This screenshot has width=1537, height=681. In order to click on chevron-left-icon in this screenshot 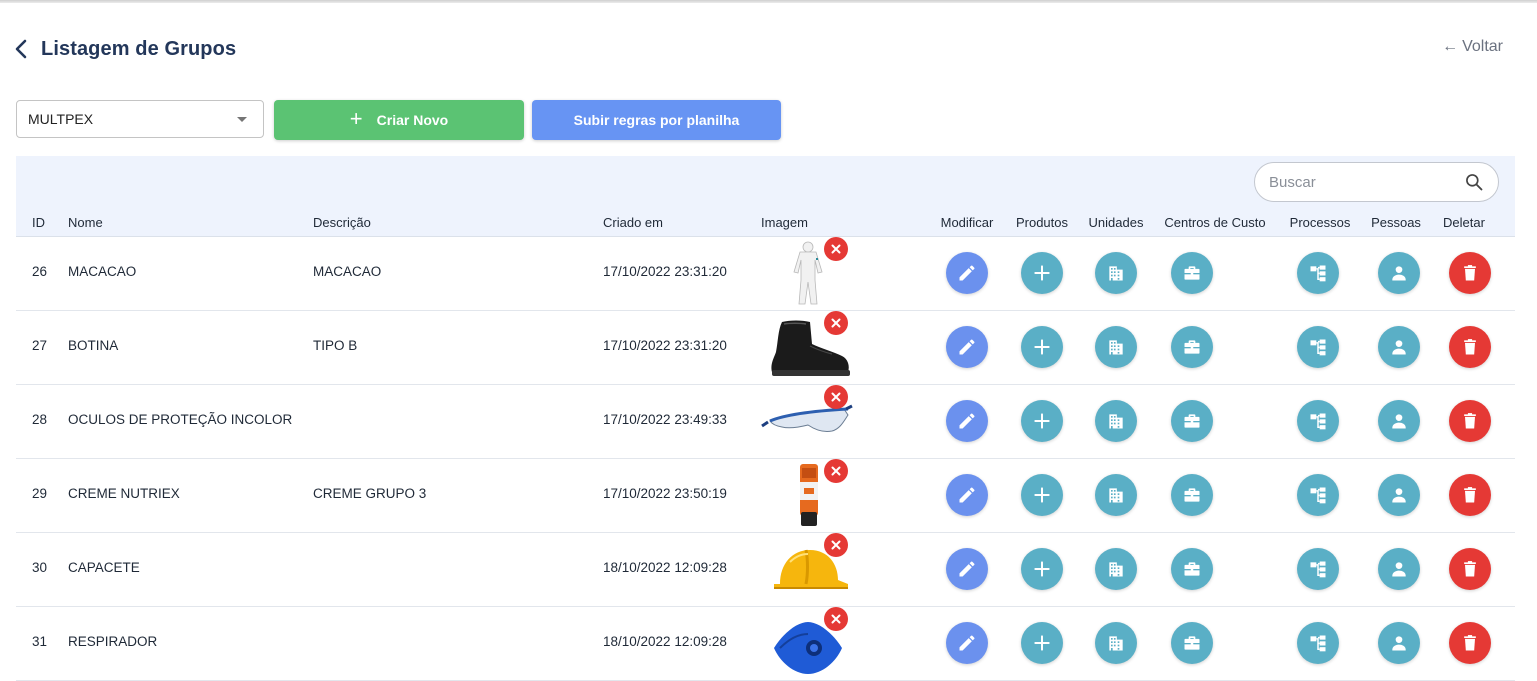, I will do `click(23, 49)`.